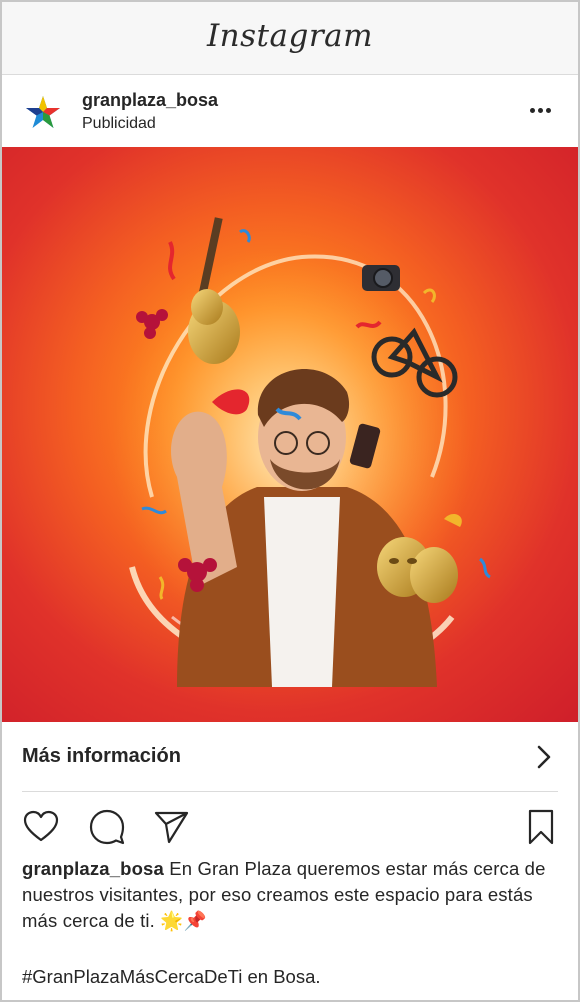  I want to click on post-actions, so click(290, 827).